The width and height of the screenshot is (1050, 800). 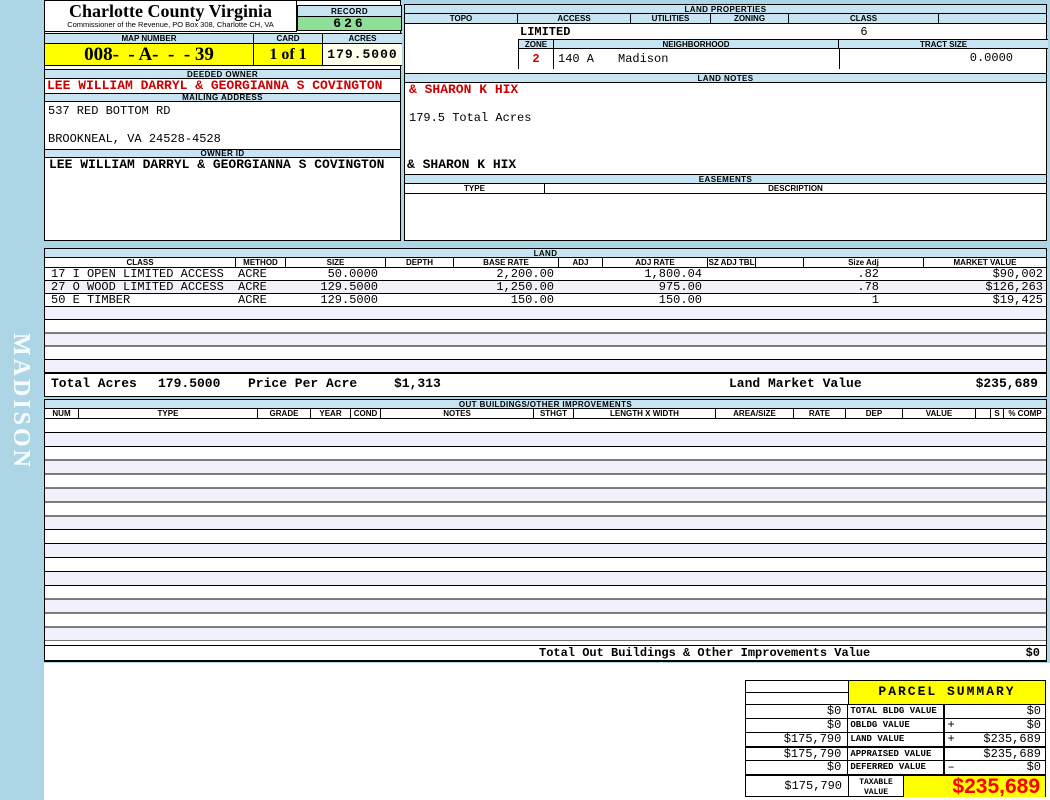 I want to click on total-acres-value: 179.5000, so click(x=189, y=383).